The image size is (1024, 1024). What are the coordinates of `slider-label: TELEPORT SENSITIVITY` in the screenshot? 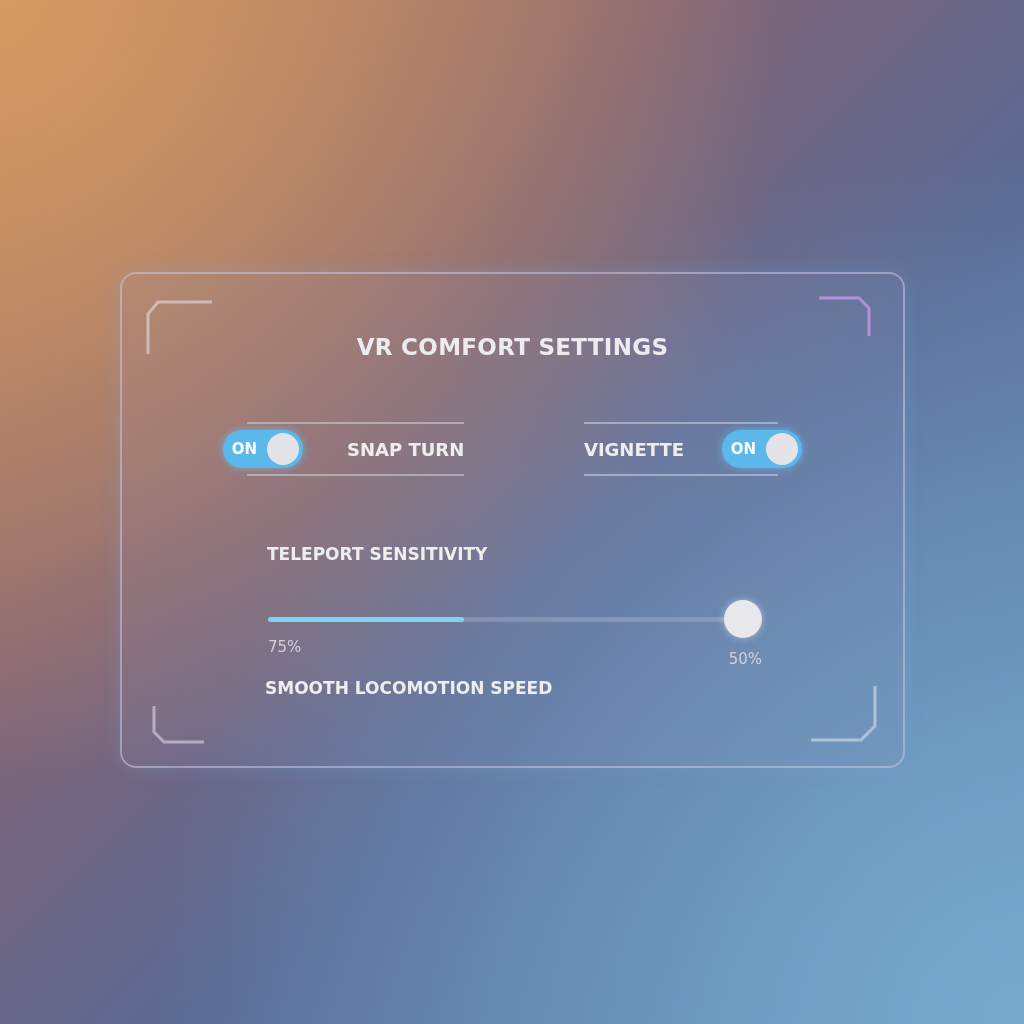 It's located at (378, 554).